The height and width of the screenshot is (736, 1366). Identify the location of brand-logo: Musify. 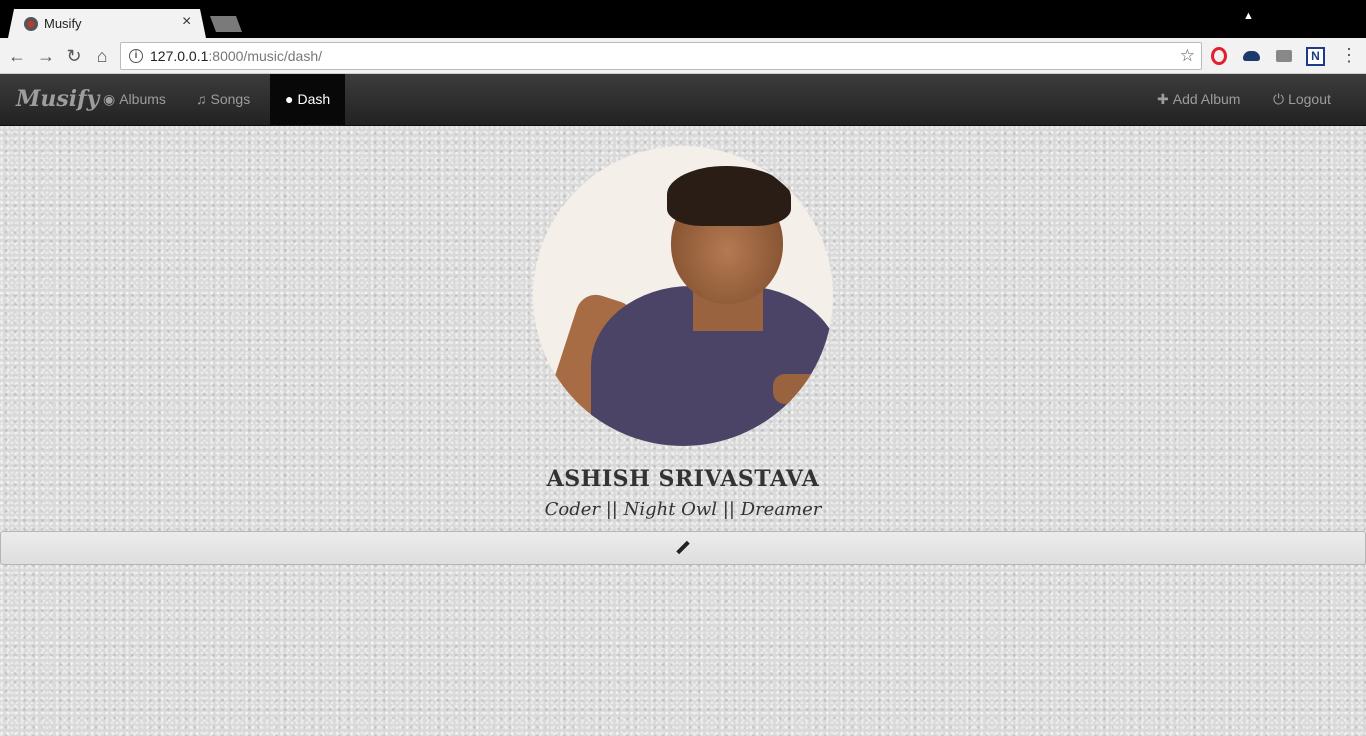
(57, 99).